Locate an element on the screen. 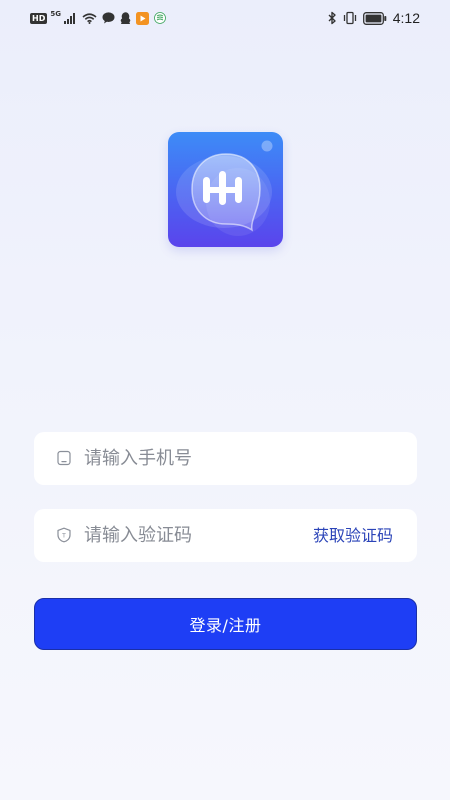 This screenshot has width=450, height=800. phone-field is located at coordinates (225, 458).